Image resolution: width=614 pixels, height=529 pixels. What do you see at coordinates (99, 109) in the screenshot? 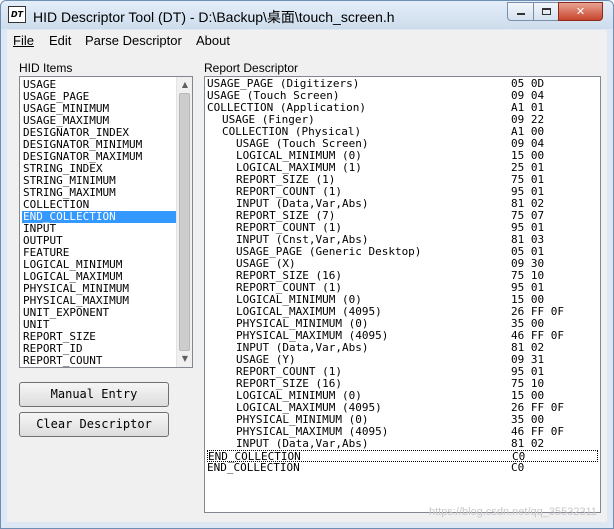
I see `hid-item: USAGE_MINIMUM` at bounding box center [99, 109].